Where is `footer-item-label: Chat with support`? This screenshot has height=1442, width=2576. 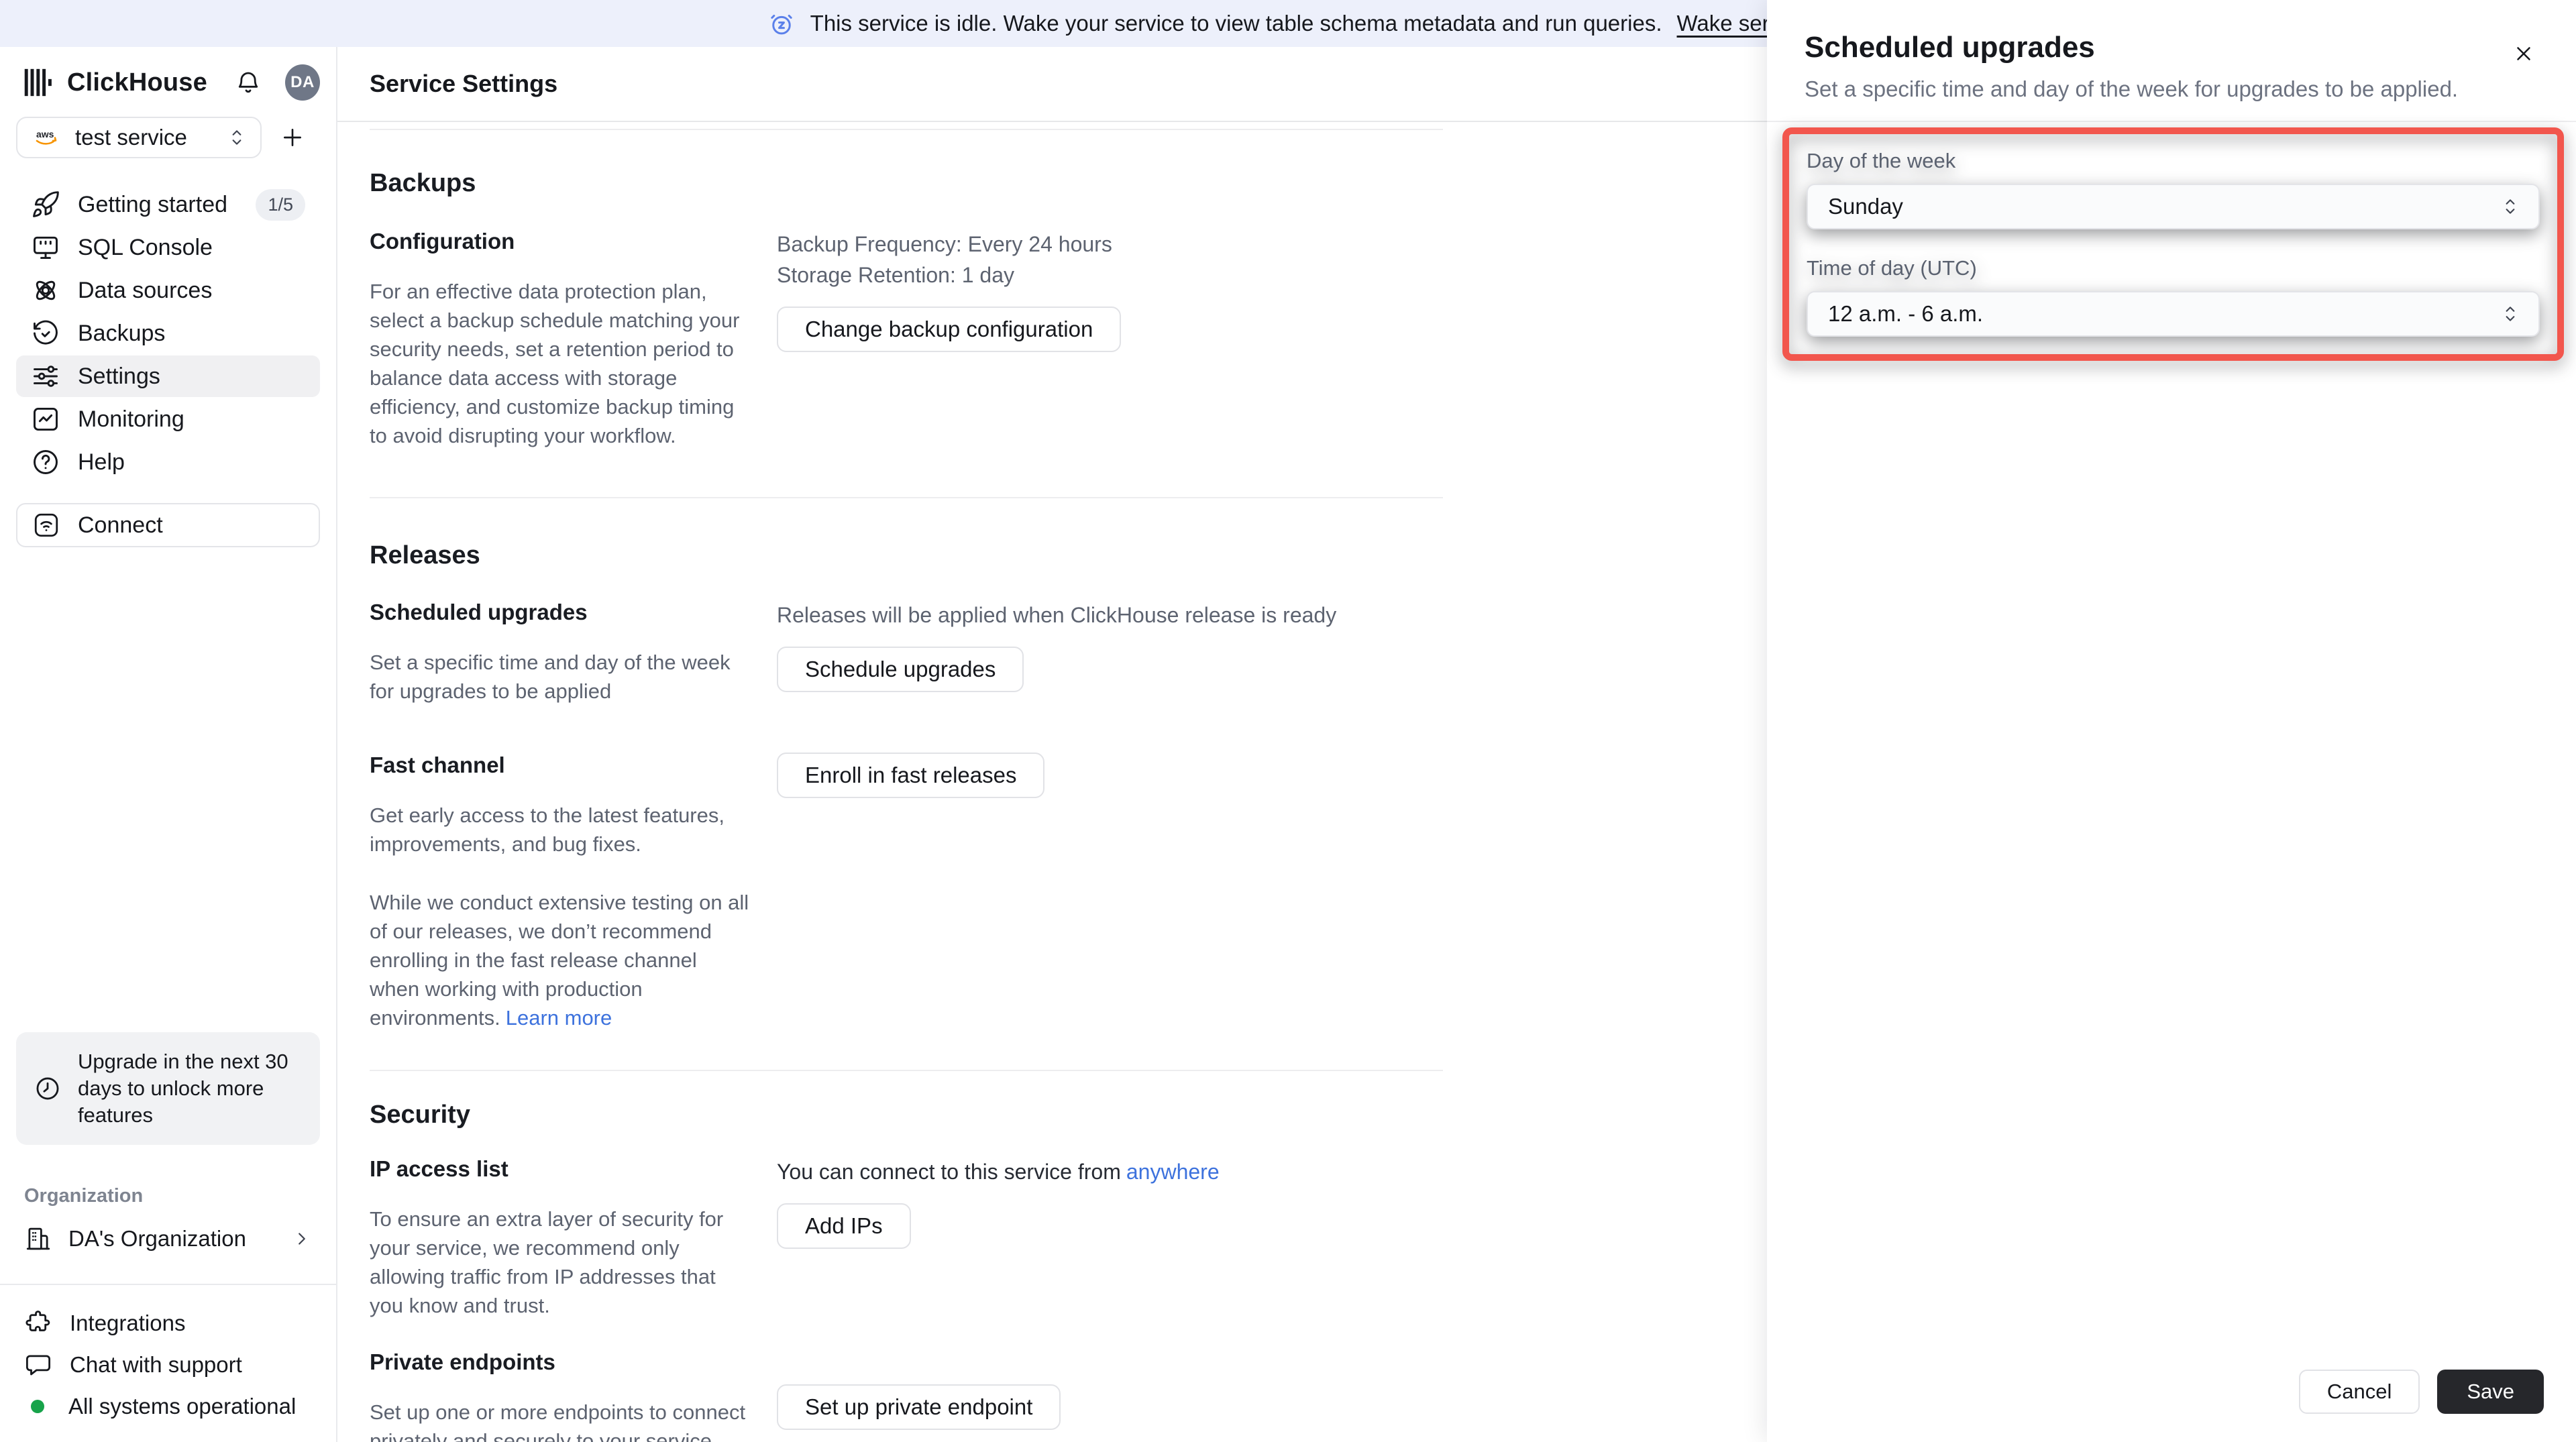 footer-item-label: Chat with support is located at coordinates (156, 1364).